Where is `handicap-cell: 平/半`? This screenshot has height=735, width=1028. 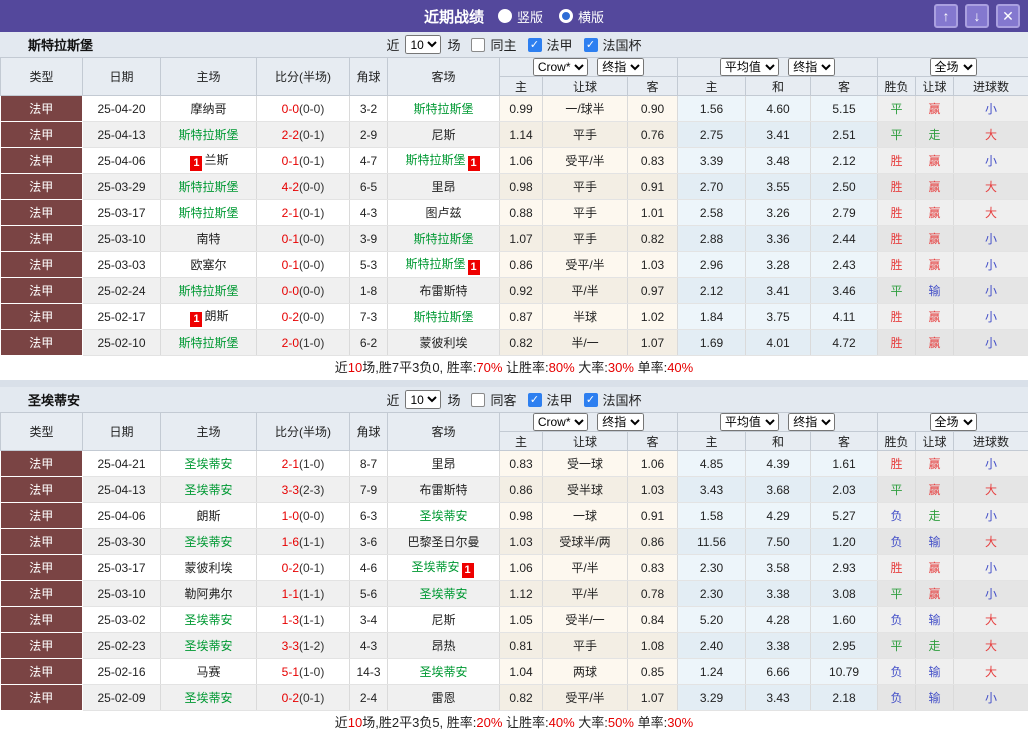
handicap-cell: 平/半 is located at coordinates (585, 291).